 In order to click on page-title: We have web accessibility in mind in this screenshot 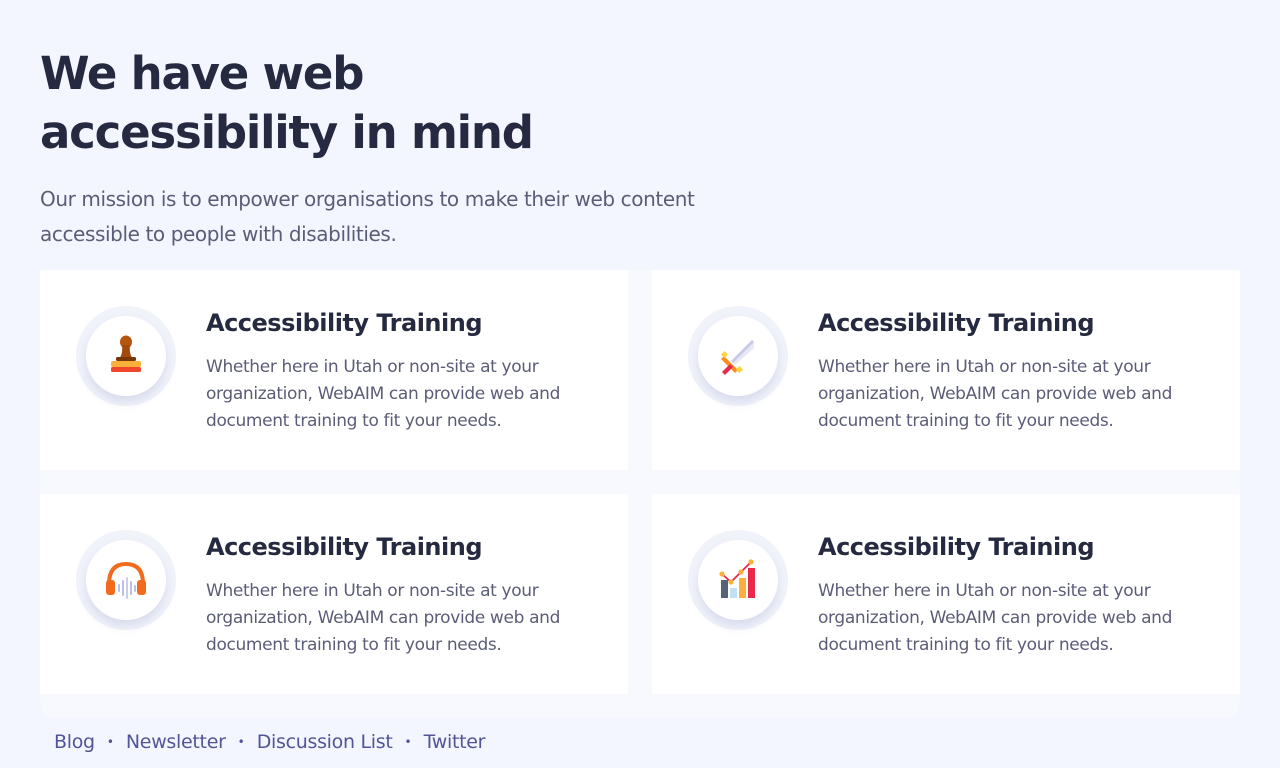, I will do `click(287, 103)`.